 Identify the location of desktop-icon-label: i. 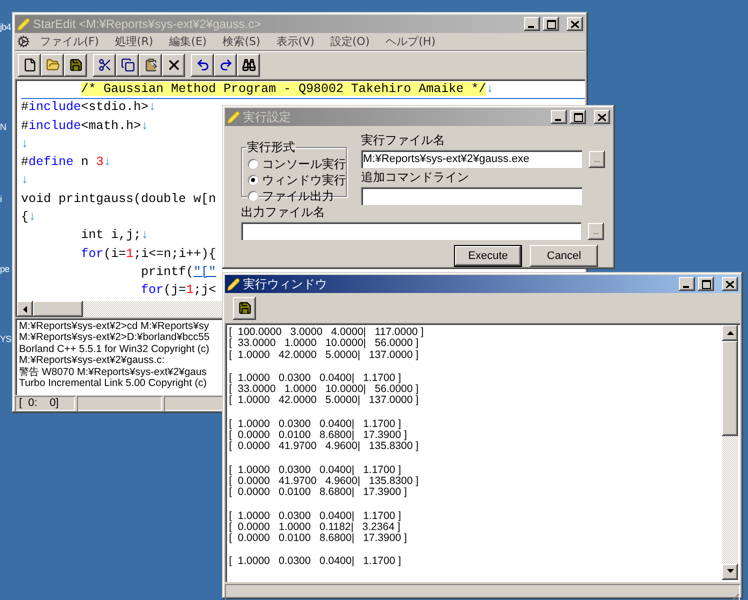
(1, 199).